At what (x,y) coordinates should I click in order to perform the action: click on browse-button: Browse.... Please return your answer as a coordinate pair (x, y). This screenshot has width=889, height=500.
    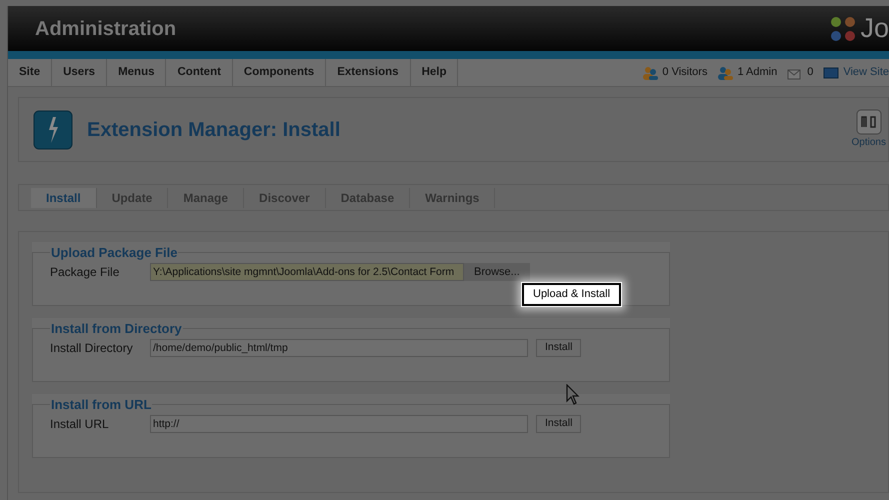
    Looking at the image, I should click on (497, 272).